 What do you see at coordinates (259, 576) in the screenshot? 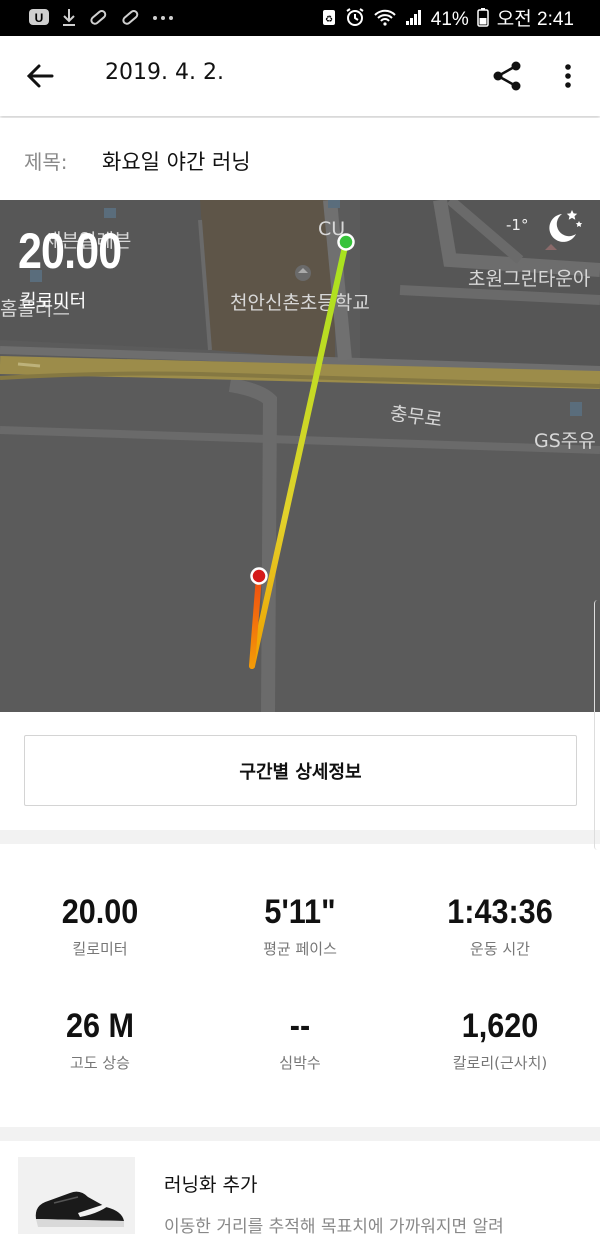
I see `route-end-marker` at bounding box center [259, 576].